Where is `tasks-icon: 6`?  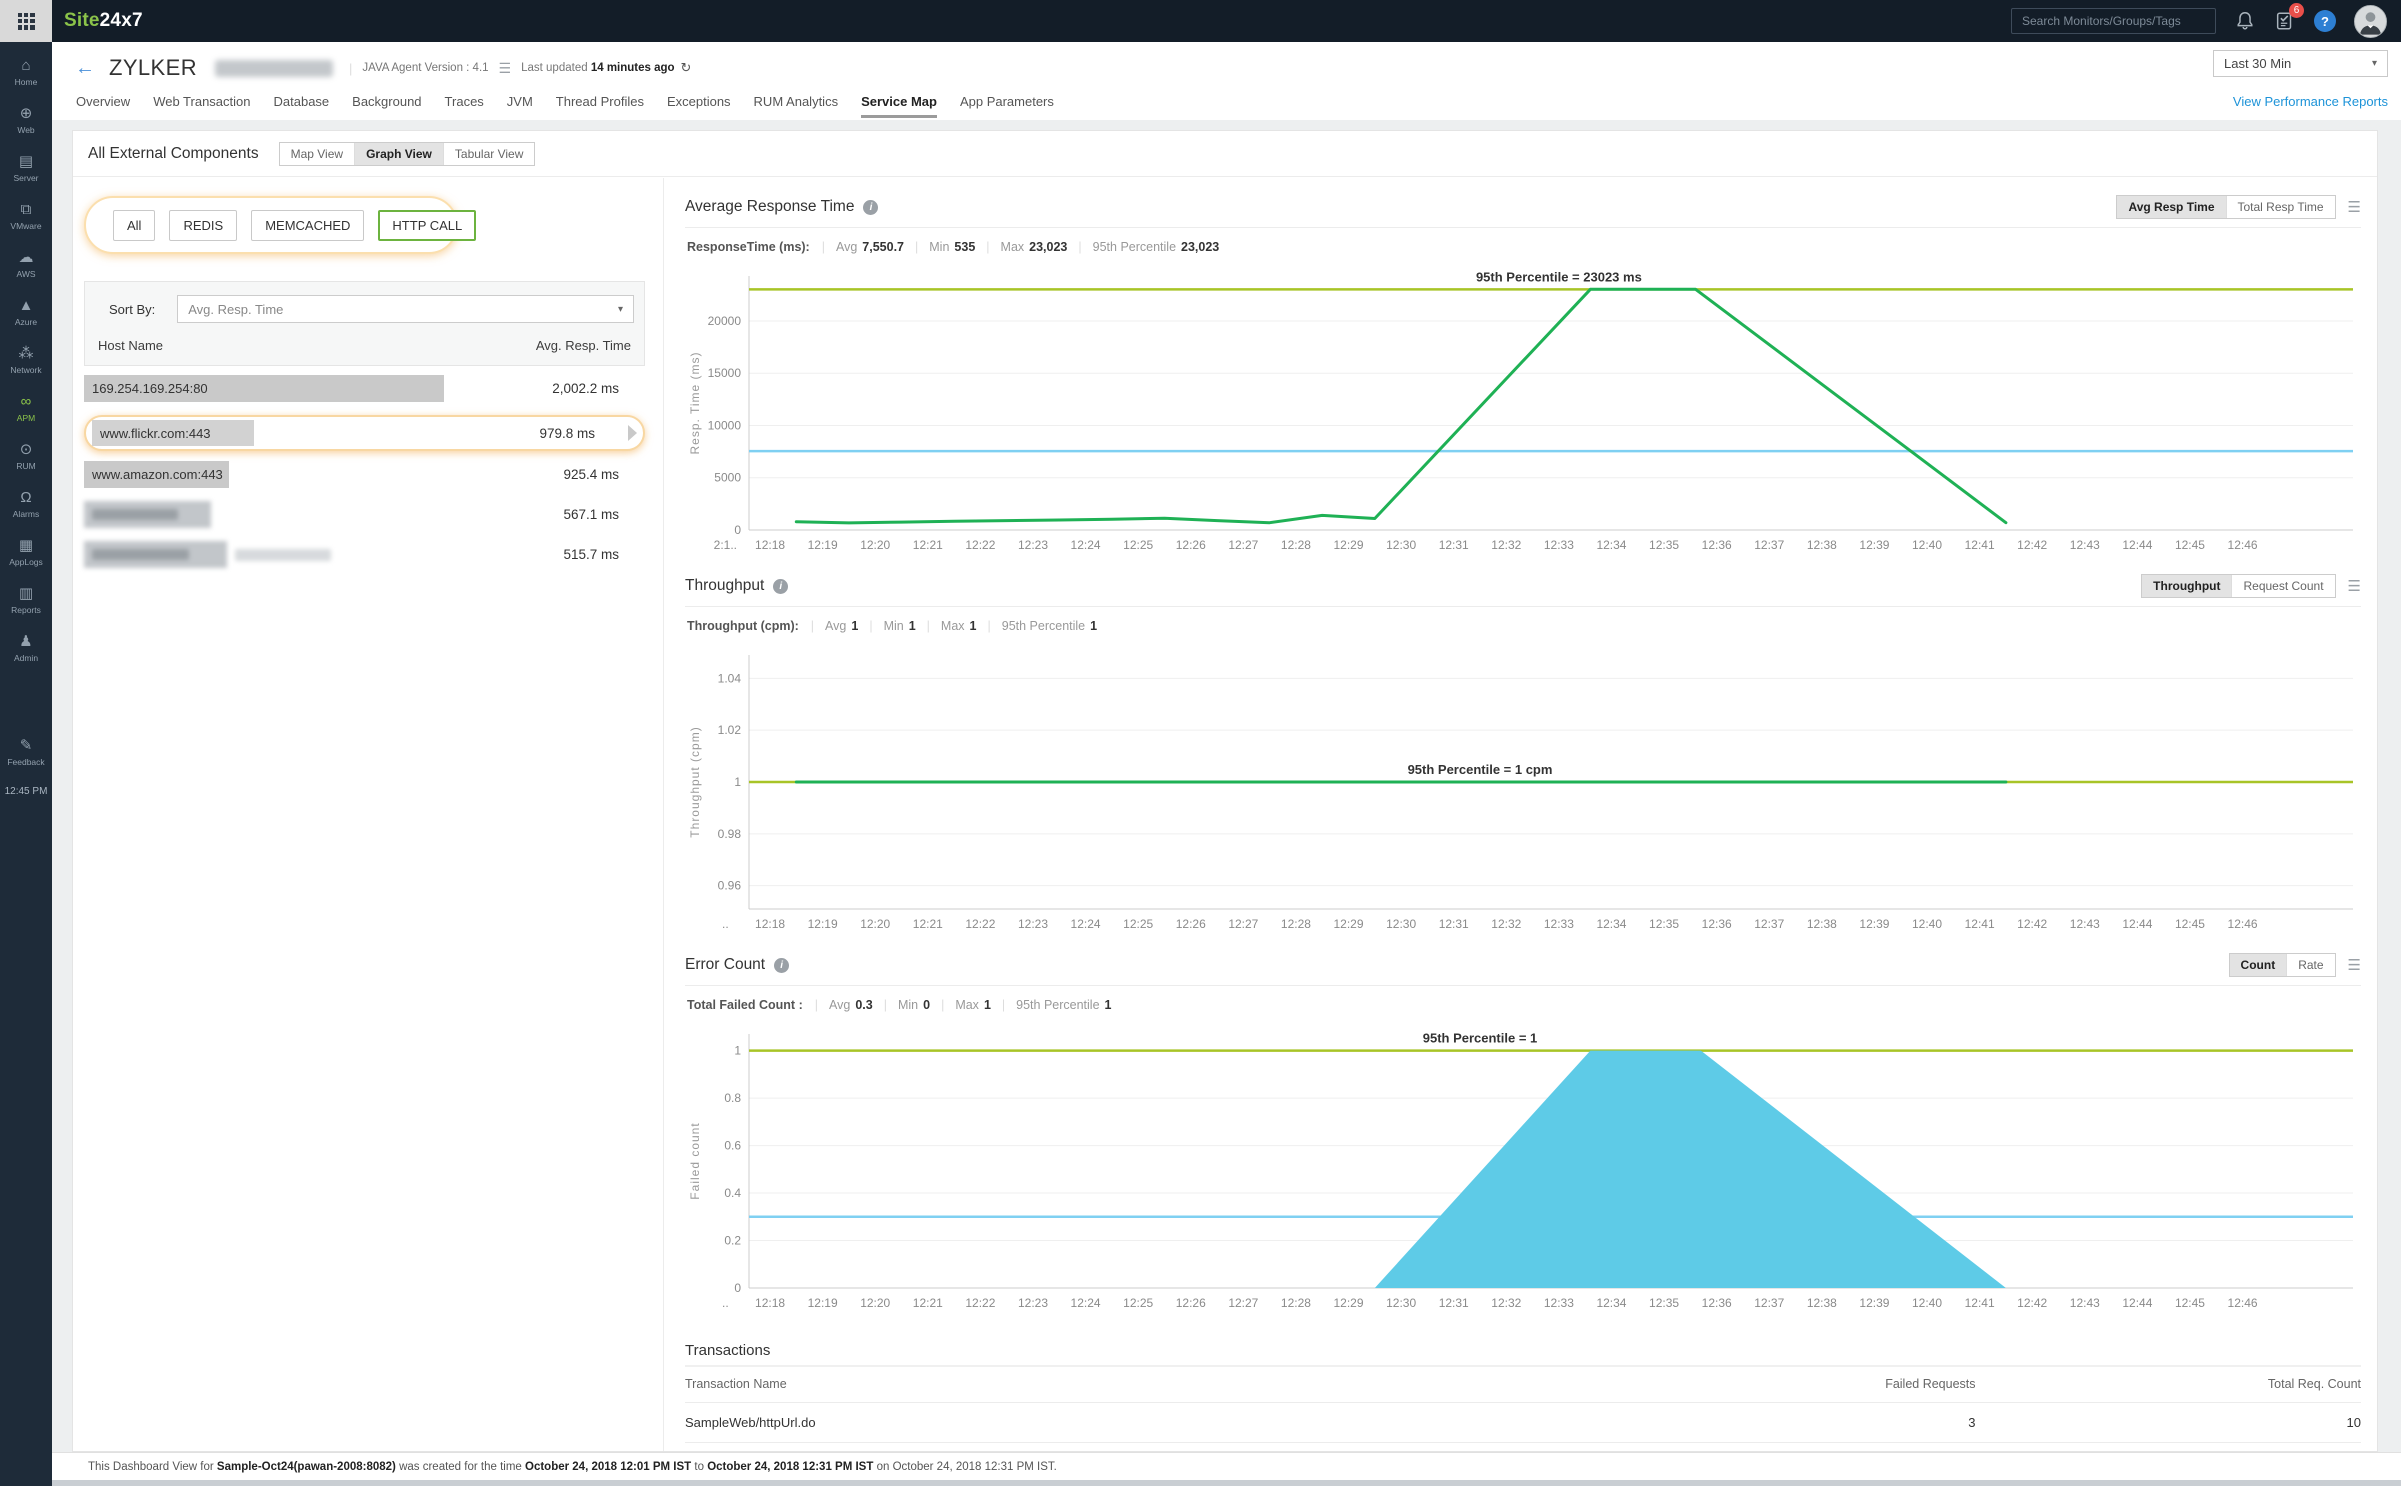 tasks-icon: 6 is located at coordinates (2289, 17).